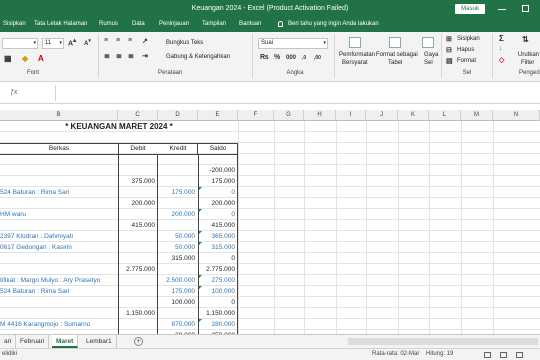 The image size is (540, 360). I want to click on cell-saldo: 200.000, so click(218, 203).